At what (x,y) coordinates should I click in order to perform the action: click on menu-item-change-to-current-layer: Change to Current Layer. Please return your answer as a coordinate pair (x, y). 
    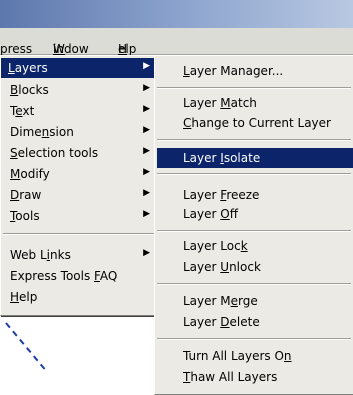
    Looking at the image, I should click on (254, 123).